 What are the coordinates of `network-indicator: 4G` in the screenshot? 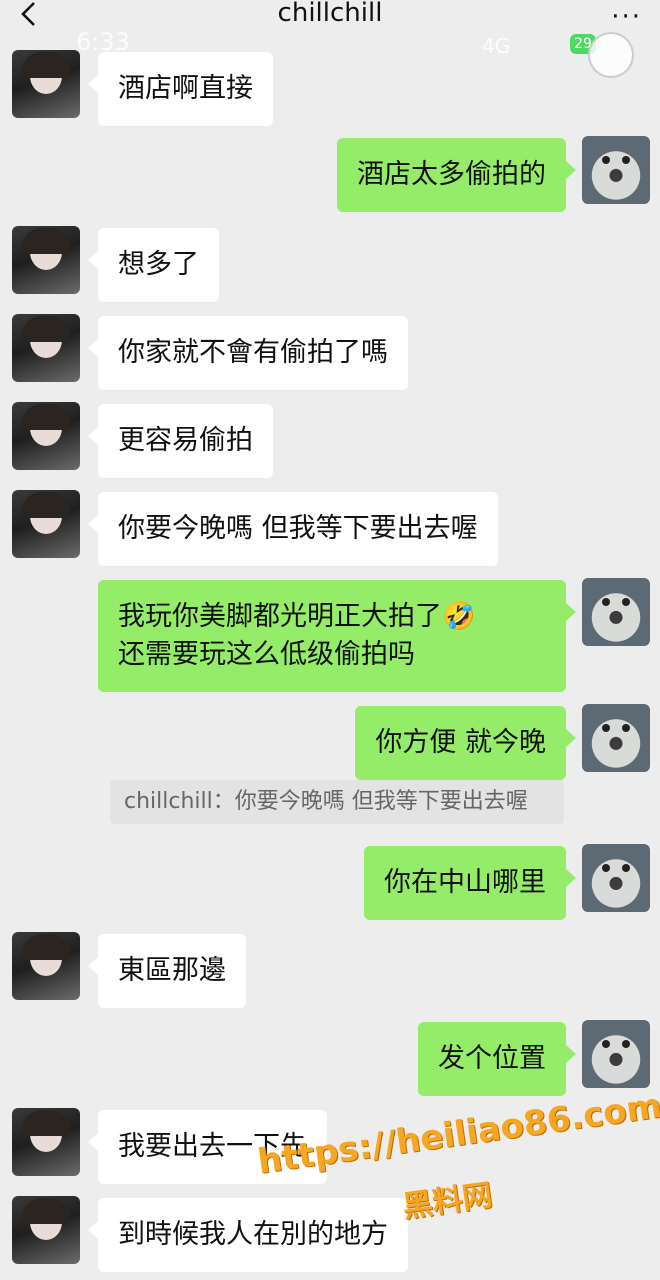 It's located at (496, 46).